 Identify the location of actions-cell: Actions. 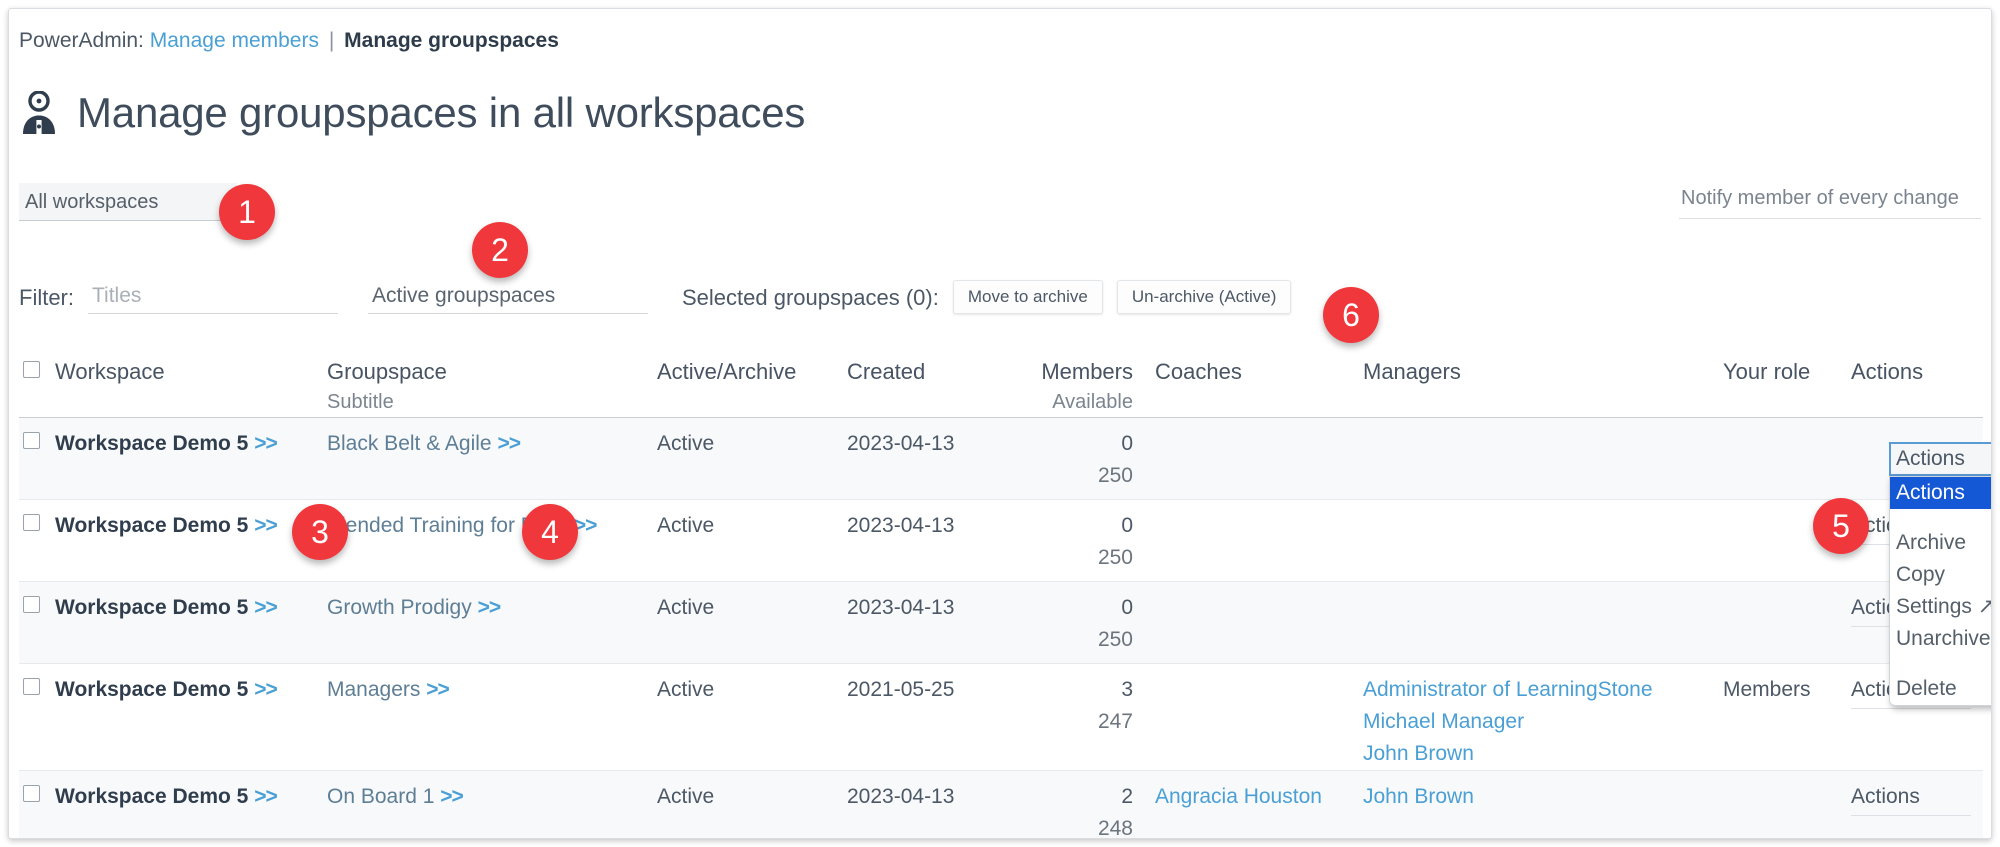
(1916, 798).